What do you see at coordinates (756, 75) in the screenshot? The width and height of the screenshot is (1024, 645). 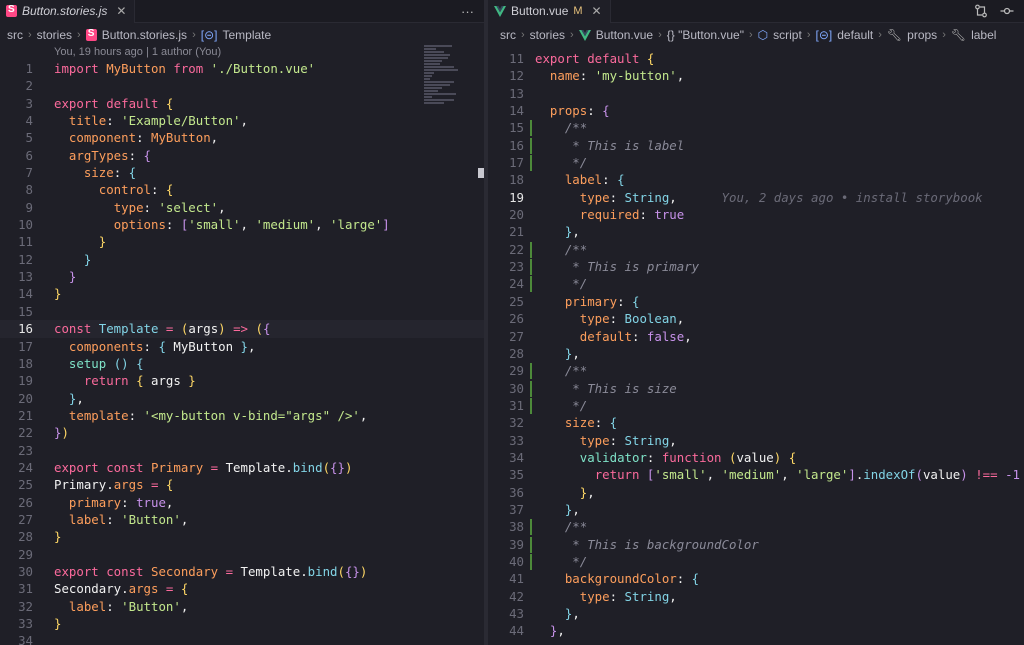 I see `code-line: 12 name: 'my-button',` at bounding box center [756, 75].